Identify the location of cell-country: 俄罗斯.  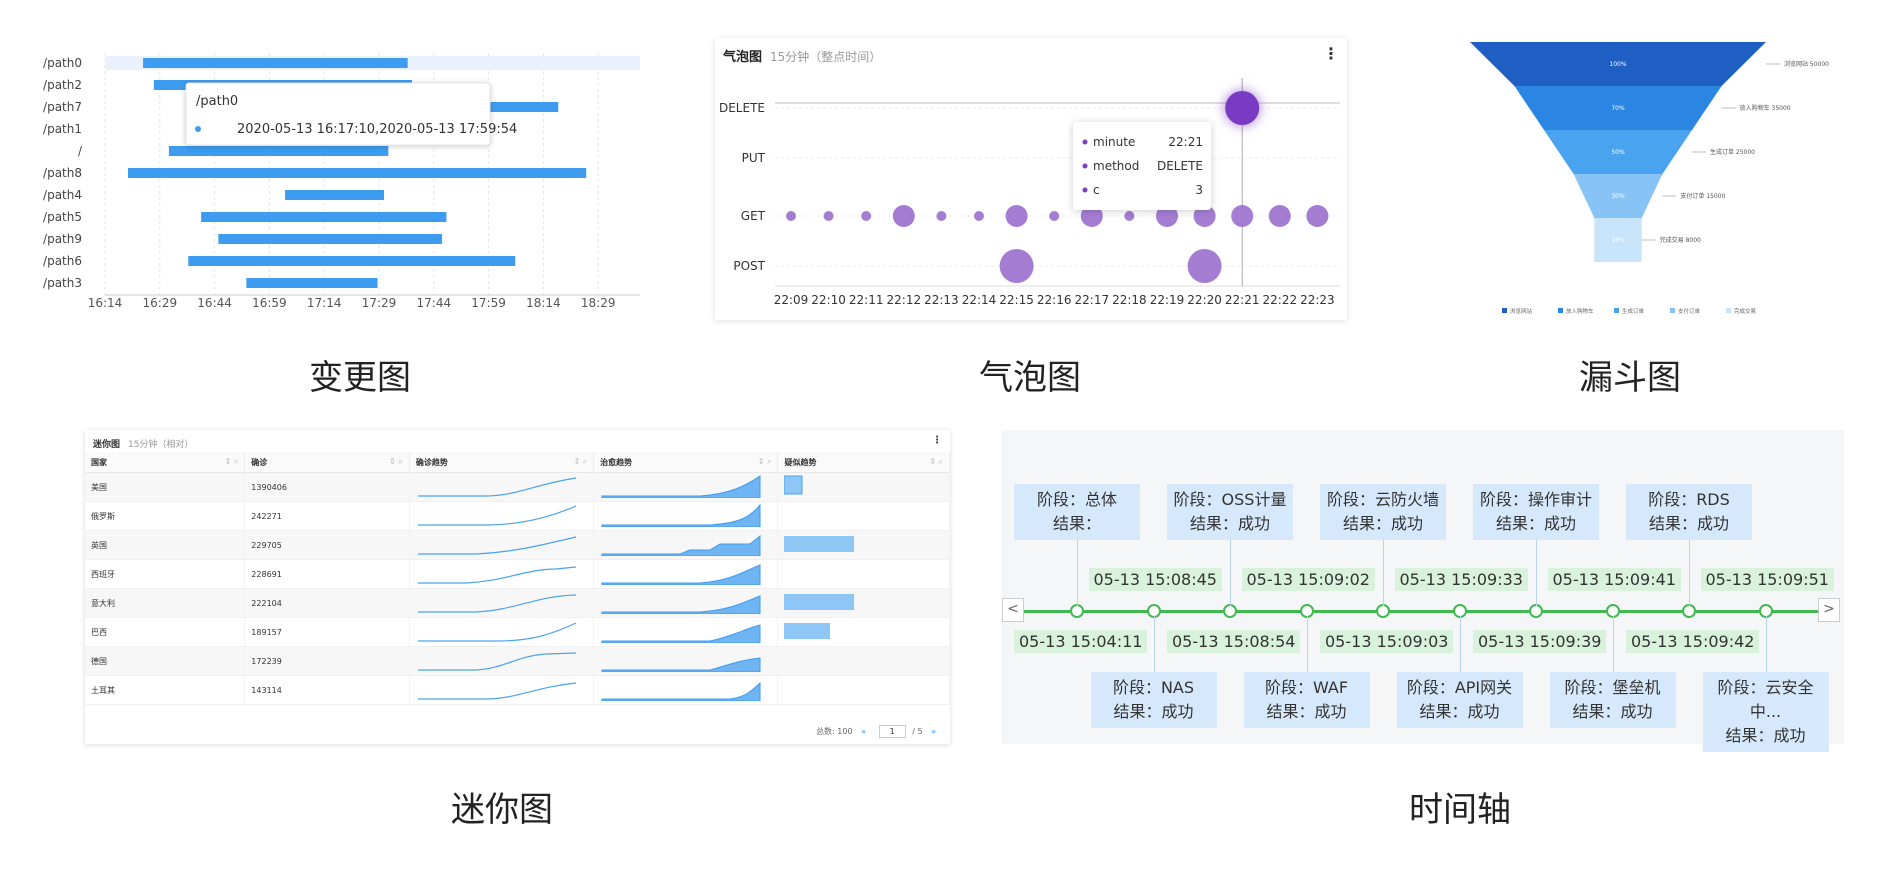
(165, 516).